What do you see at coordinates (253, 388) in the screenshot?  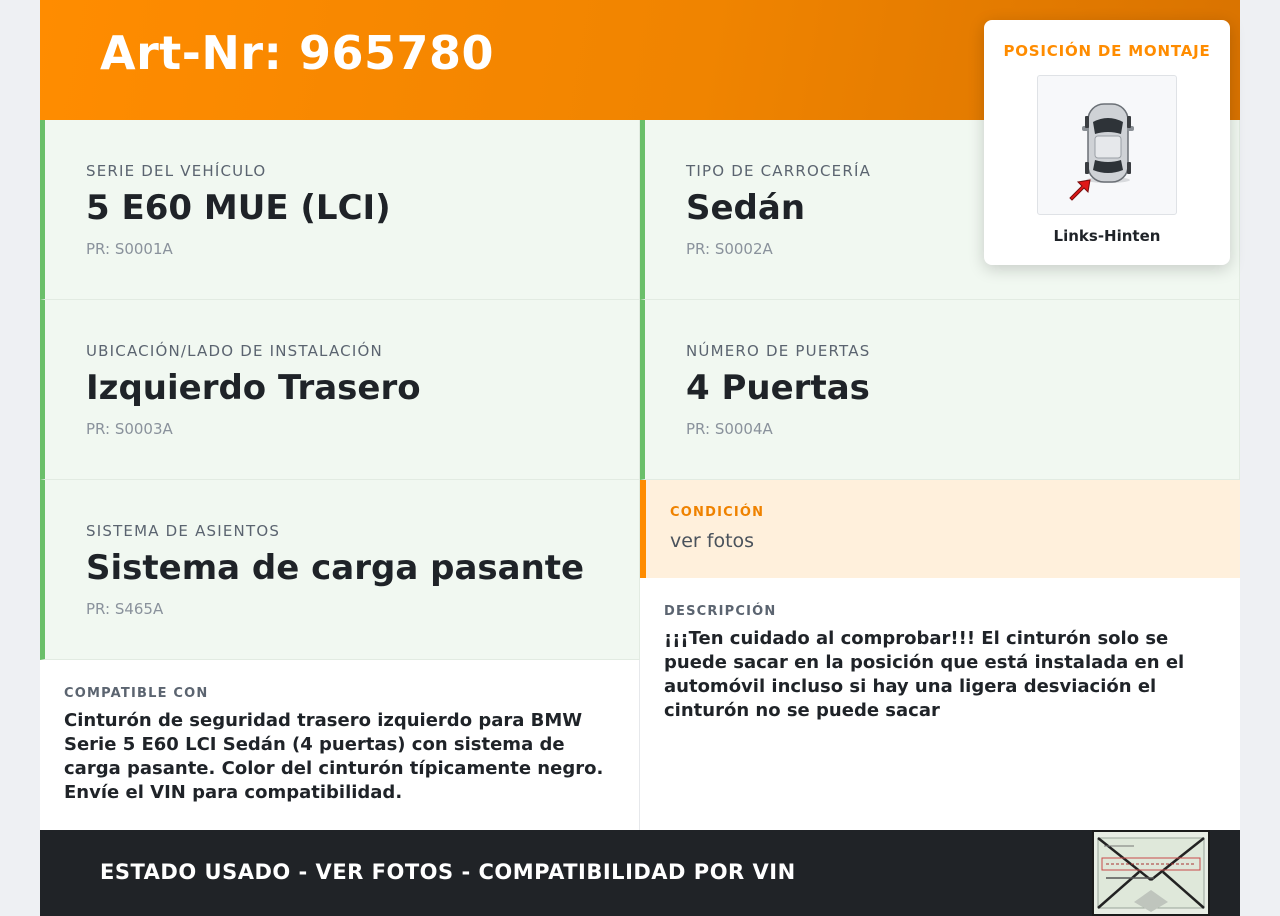 I see `spec-value: Izquierdo Trasero` at bounding box center [253, 388].